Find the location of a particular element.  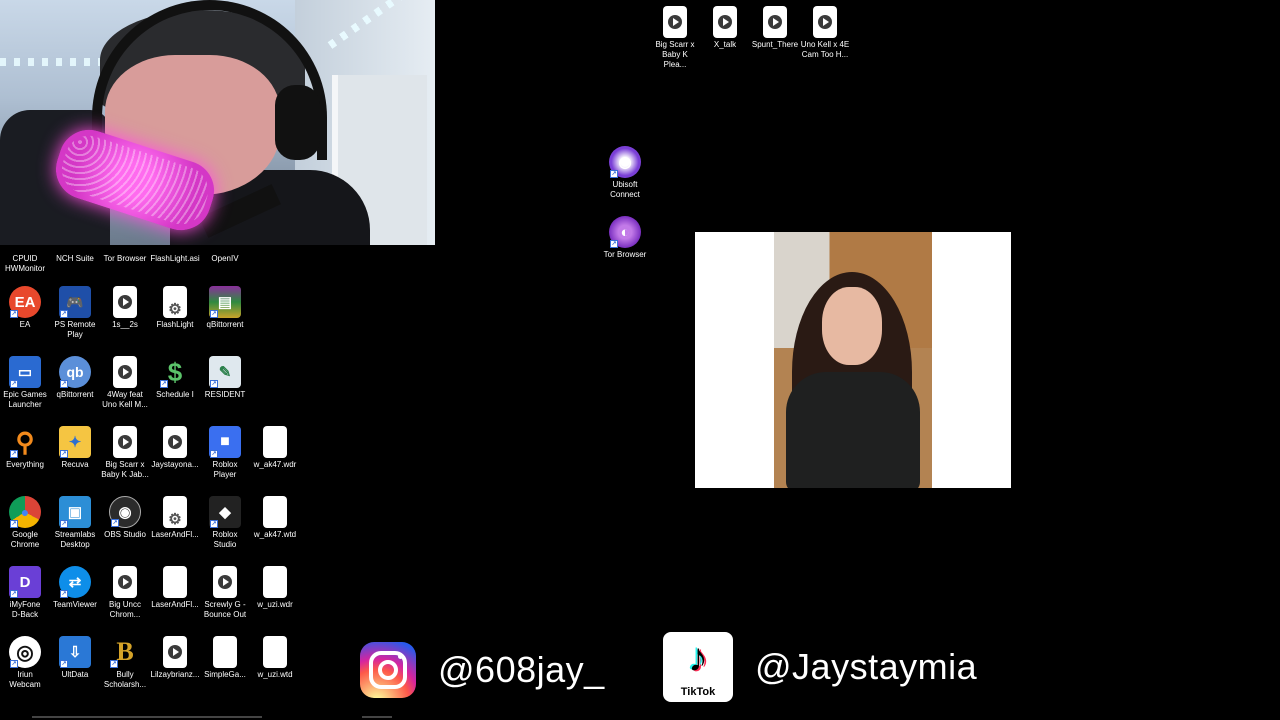

desktop-icon-label: Everything is located at coordinates (25, 464).